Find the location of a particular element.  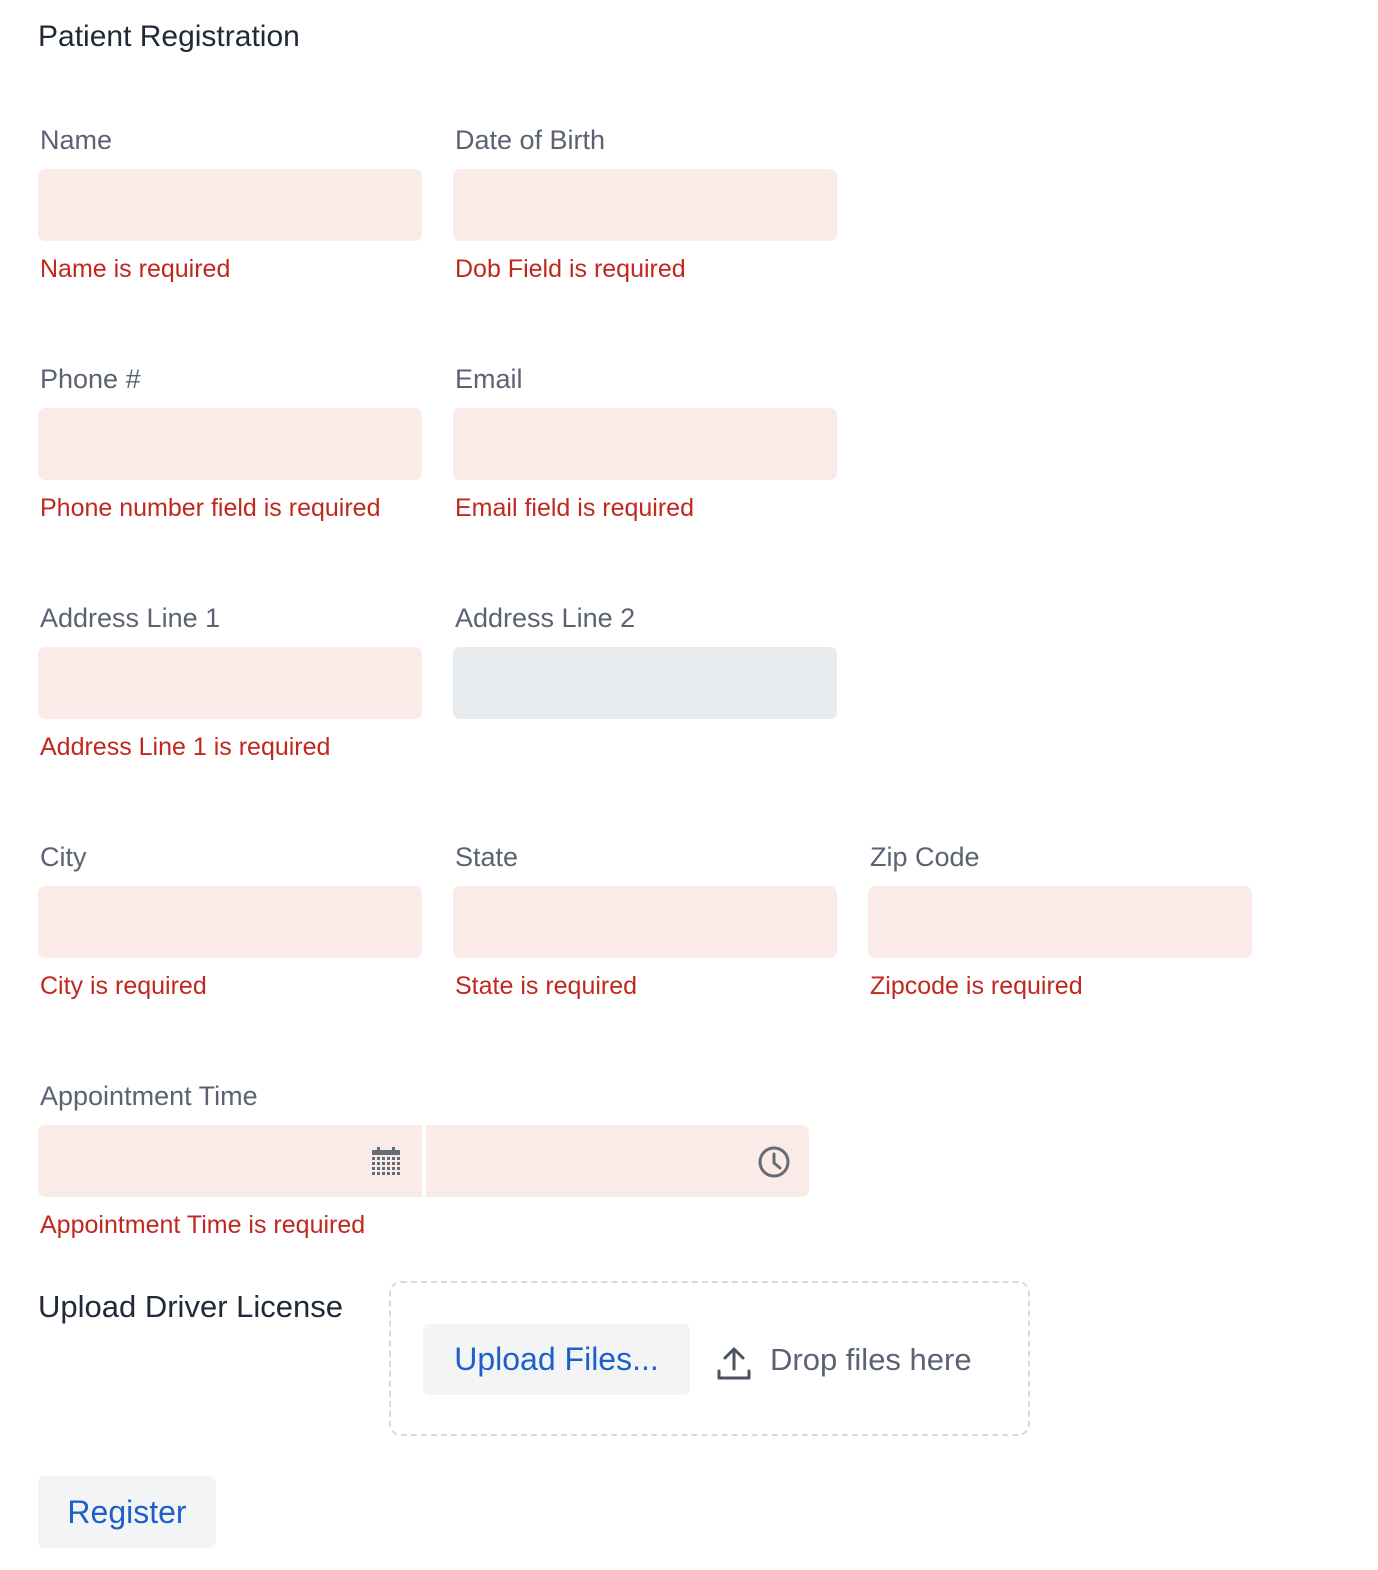

drop-files-text: Drop files here is located at coordinates (871, 1359).